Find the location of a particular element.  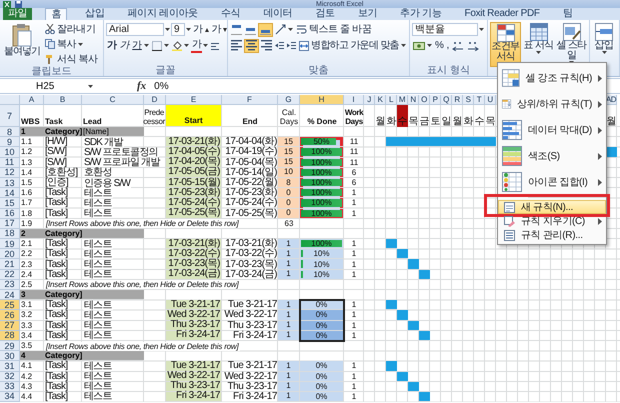

menu-item: 규칙 지우기(C) is located at coordinates (552, 221).